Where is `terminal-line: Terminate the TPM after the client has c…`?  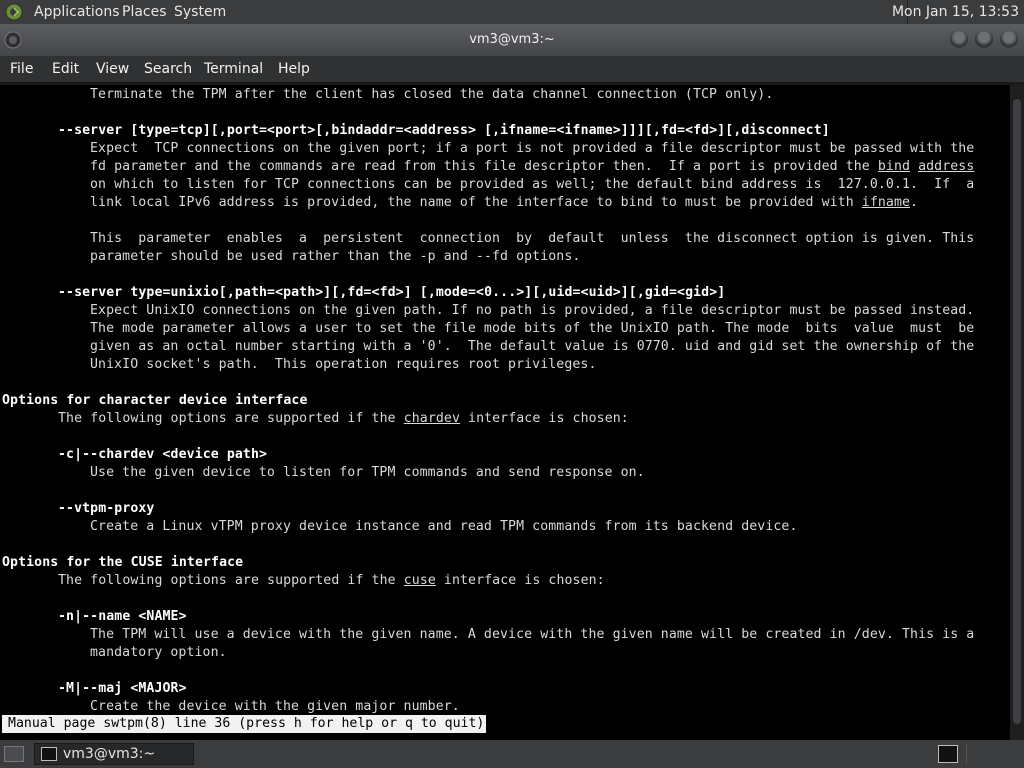
terminal-line: Terminate the TPM after the client has c… is located at coordinates (431, 95).